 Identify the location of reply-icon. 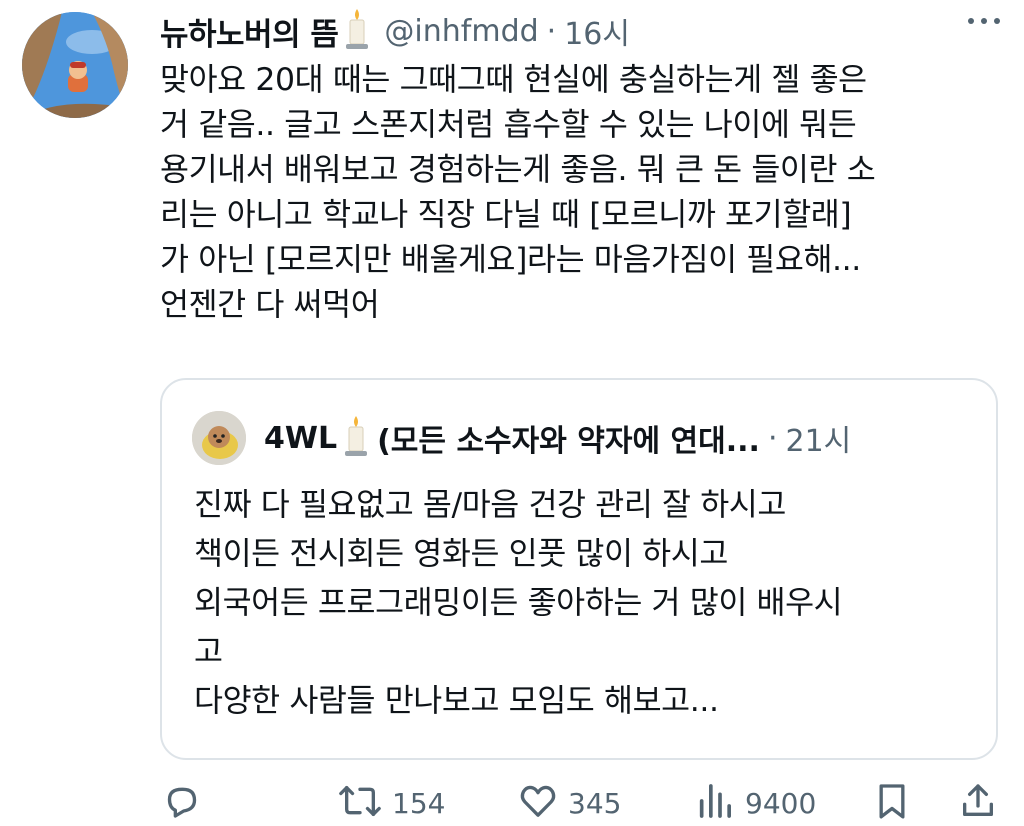
(182, 803).